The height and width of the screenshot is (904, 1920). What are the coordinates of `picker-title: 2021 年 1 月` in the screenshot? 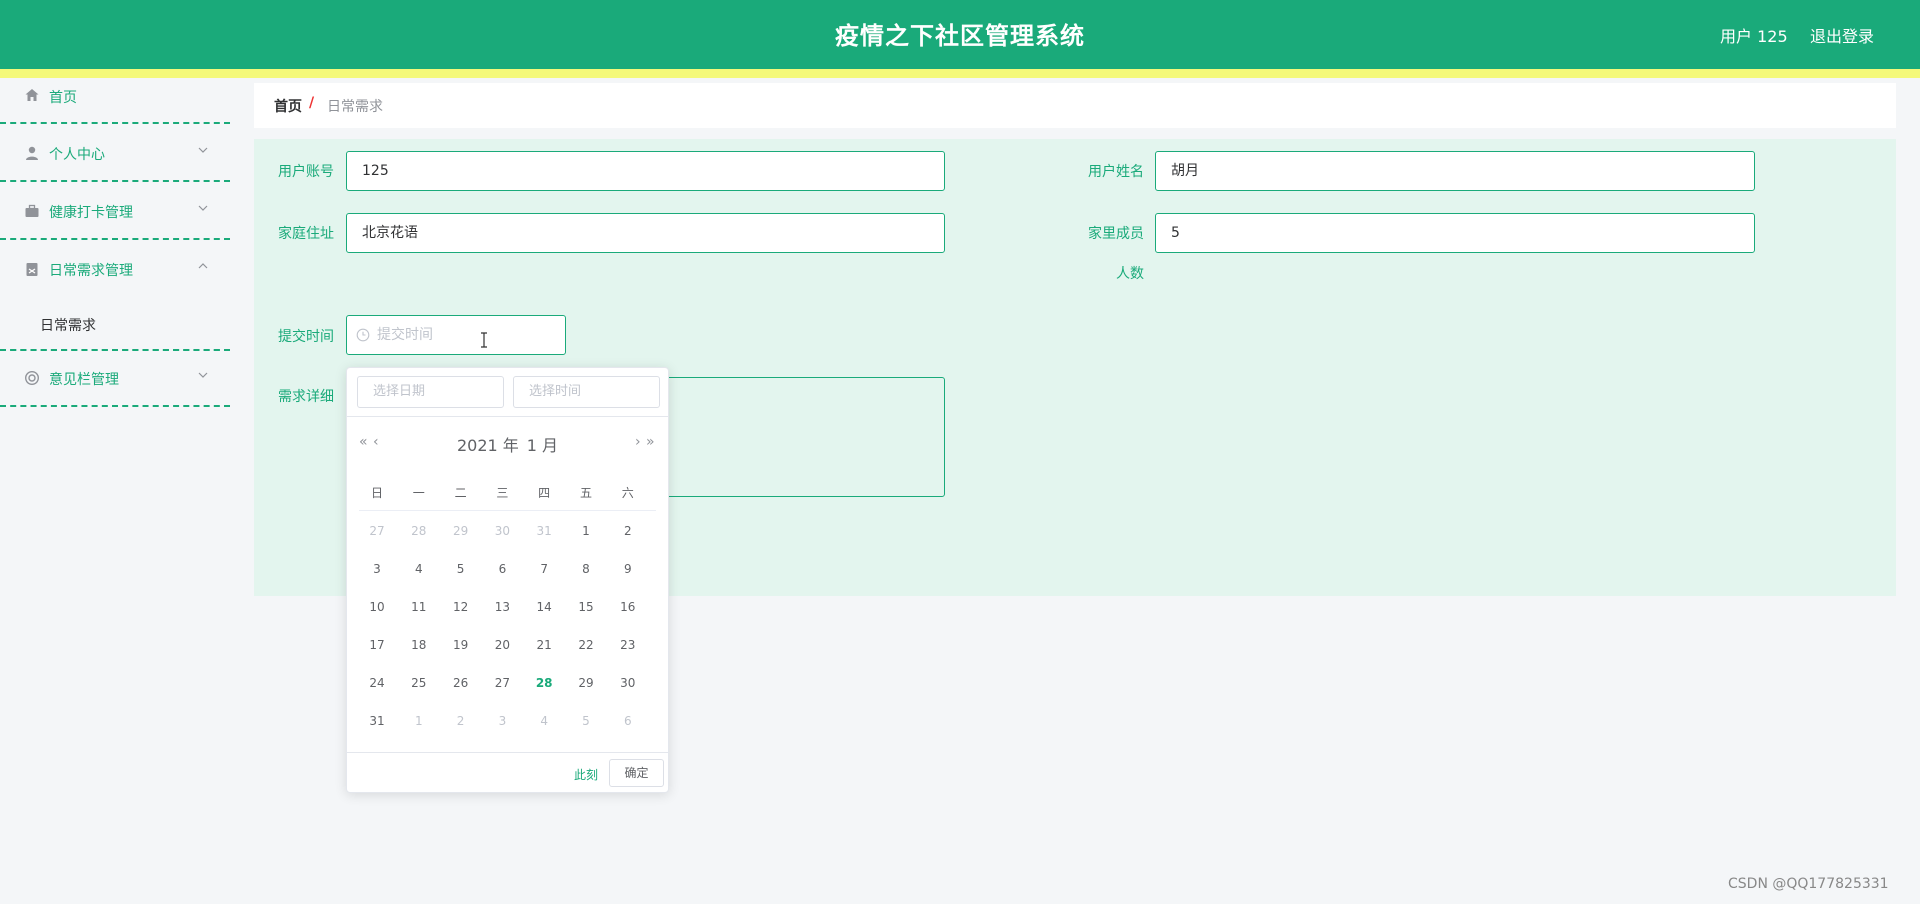 It's located at (507, 444).